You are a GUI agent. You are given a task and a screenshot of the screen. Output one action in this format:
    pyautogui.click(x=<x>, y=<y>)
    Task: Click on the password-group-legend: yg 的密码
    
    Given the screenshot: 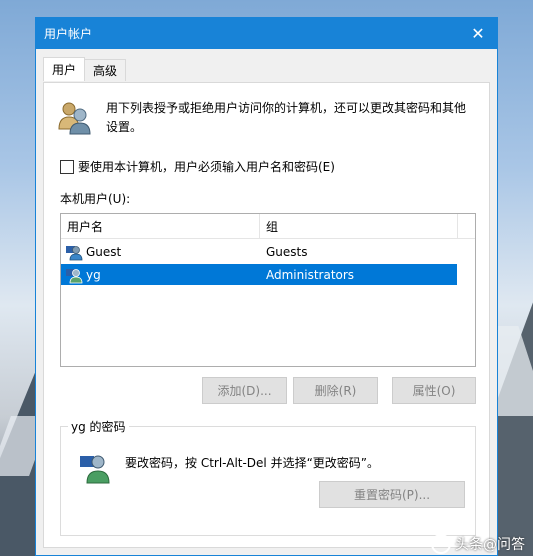 What is the action you would take?
    pyautogui.click(x=98, y=426)
    